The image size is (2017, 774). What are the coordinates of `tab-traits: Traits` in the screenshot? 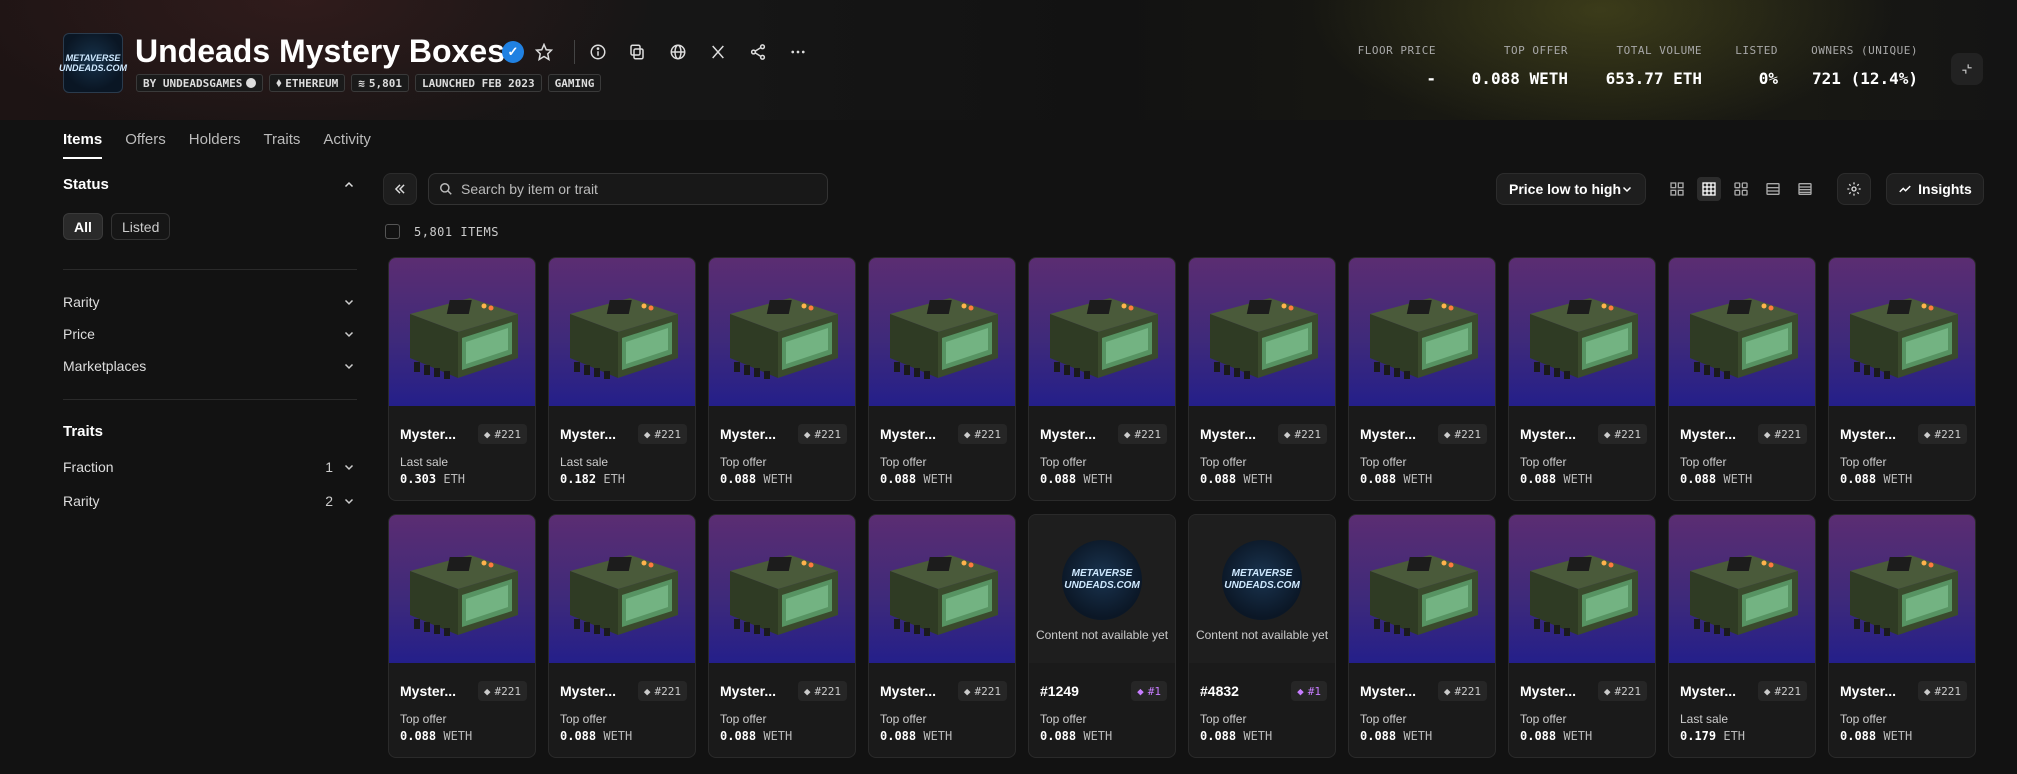 It's located at (281, 145).